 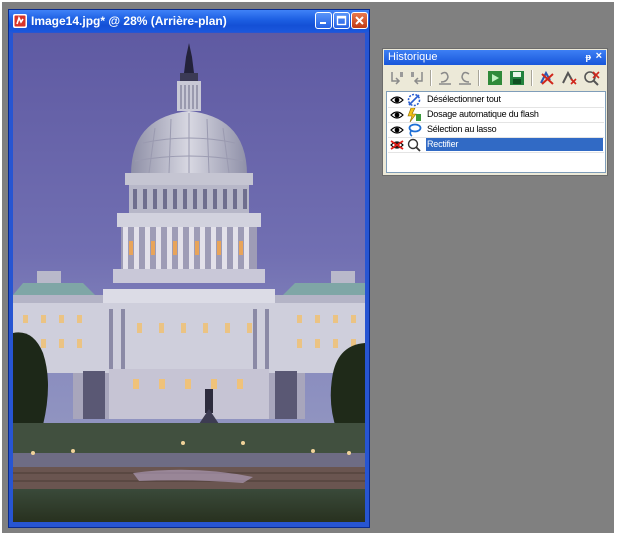 What do you see at coordinates (129, 21) in the screenshot?
I see `document-title: Image14.jpg* @ 28% (Arrière-plan)` at bounding box center [129, 21].